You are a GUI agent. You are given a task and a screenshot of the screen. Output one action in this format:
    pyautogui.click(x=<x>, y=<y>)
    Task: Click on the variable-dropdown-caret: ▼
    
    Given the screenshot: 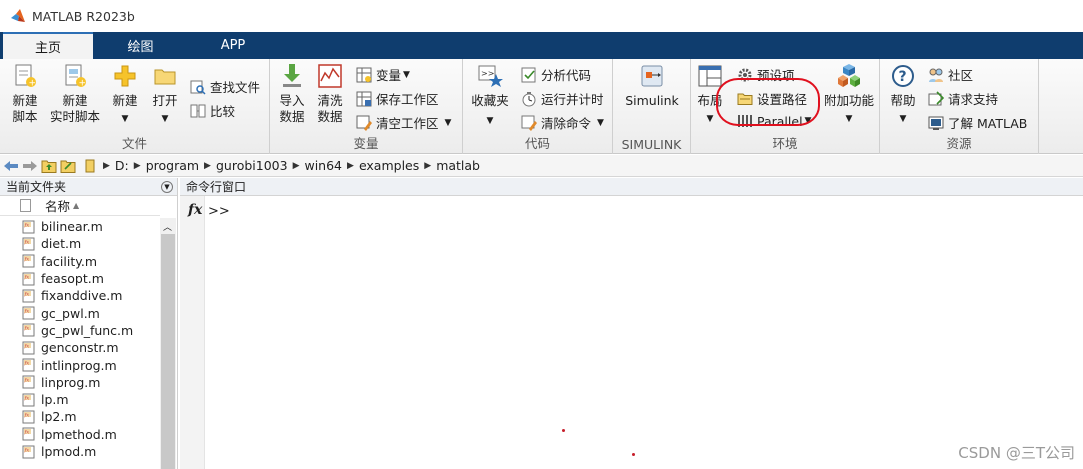 What is the action you would take?
    pyautogui.click(x=406, y=74)
    